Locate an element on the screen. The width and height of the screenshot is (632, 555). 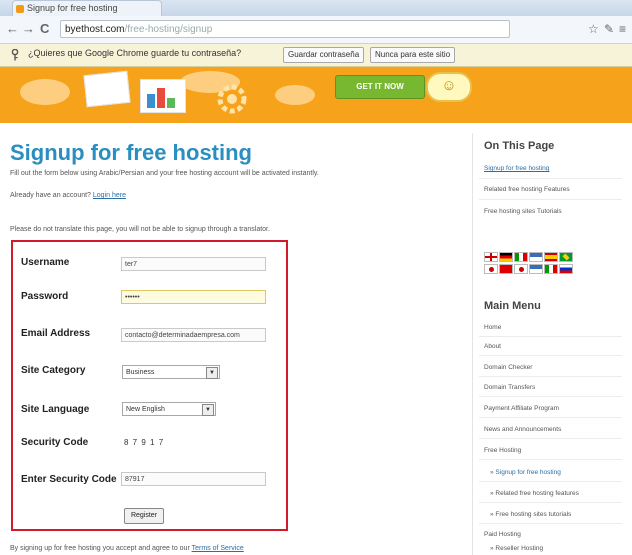
favicon-icon is located at coordinates (20, 9).